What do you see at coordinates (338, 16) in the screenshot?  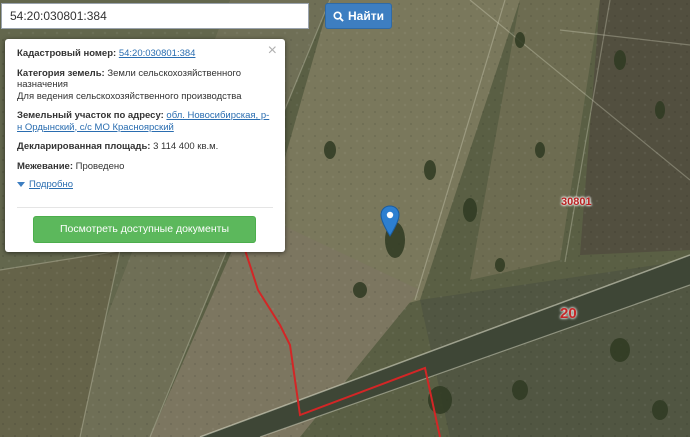 I see `search-icon` at bounding box center [338, 16].